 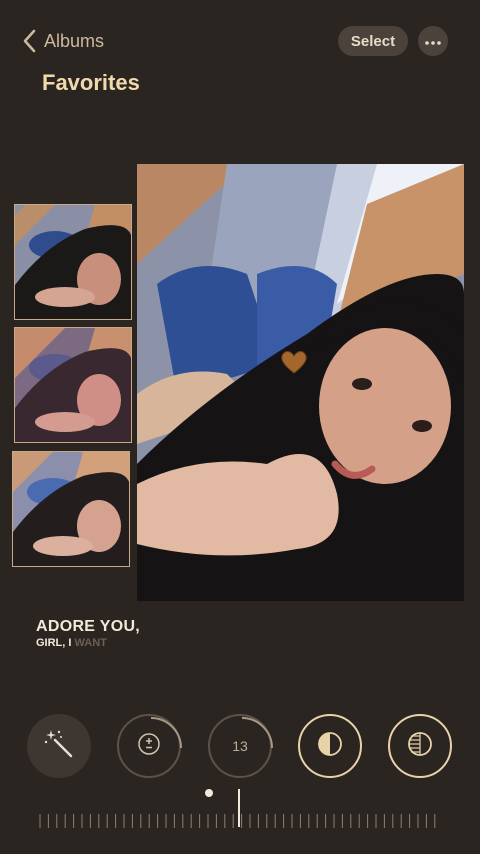 What do you see at coordinates (29, 41) in the screenshot?
I see `chevron-left-icon` at bounding box center [29, 41].